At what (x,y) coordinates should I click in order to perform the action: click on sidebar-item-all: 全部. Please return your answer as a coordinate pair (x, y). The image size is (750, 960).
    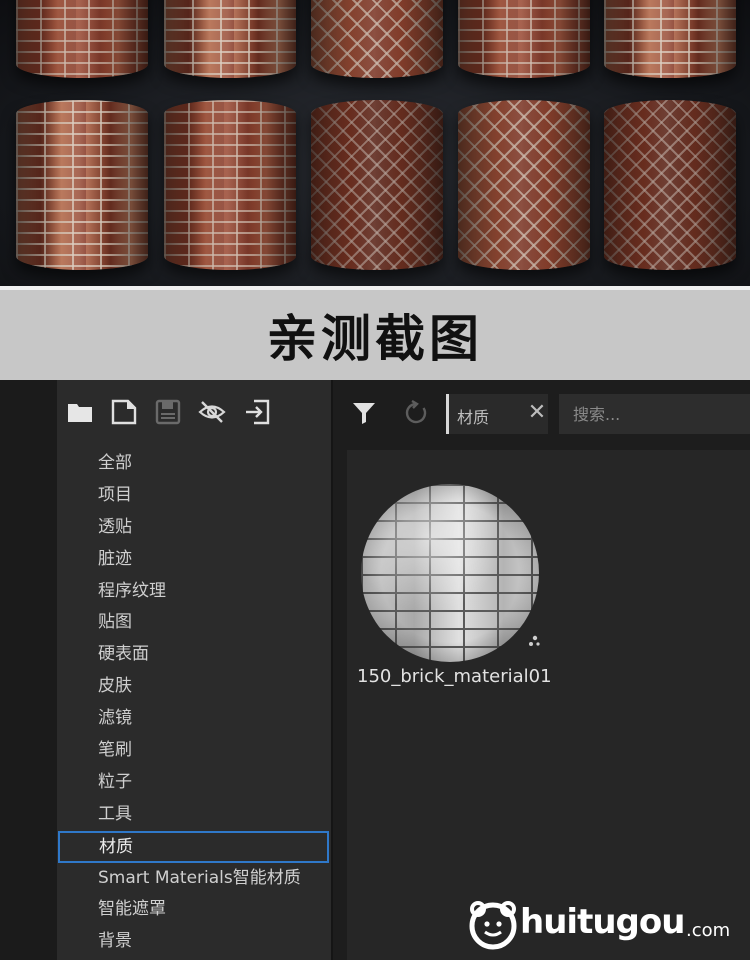
    Looking at the image, I should click on (194, 464).